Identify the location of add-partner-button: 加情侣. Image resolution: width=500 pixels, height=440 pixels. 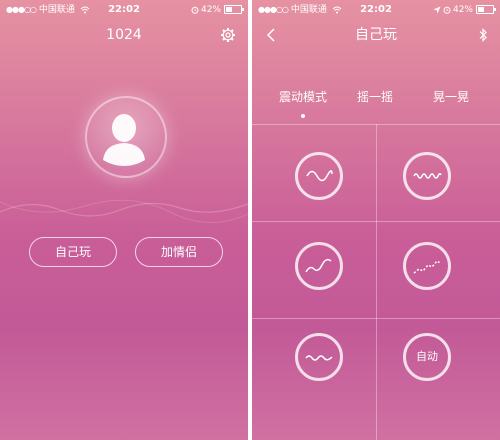
(179, 252).